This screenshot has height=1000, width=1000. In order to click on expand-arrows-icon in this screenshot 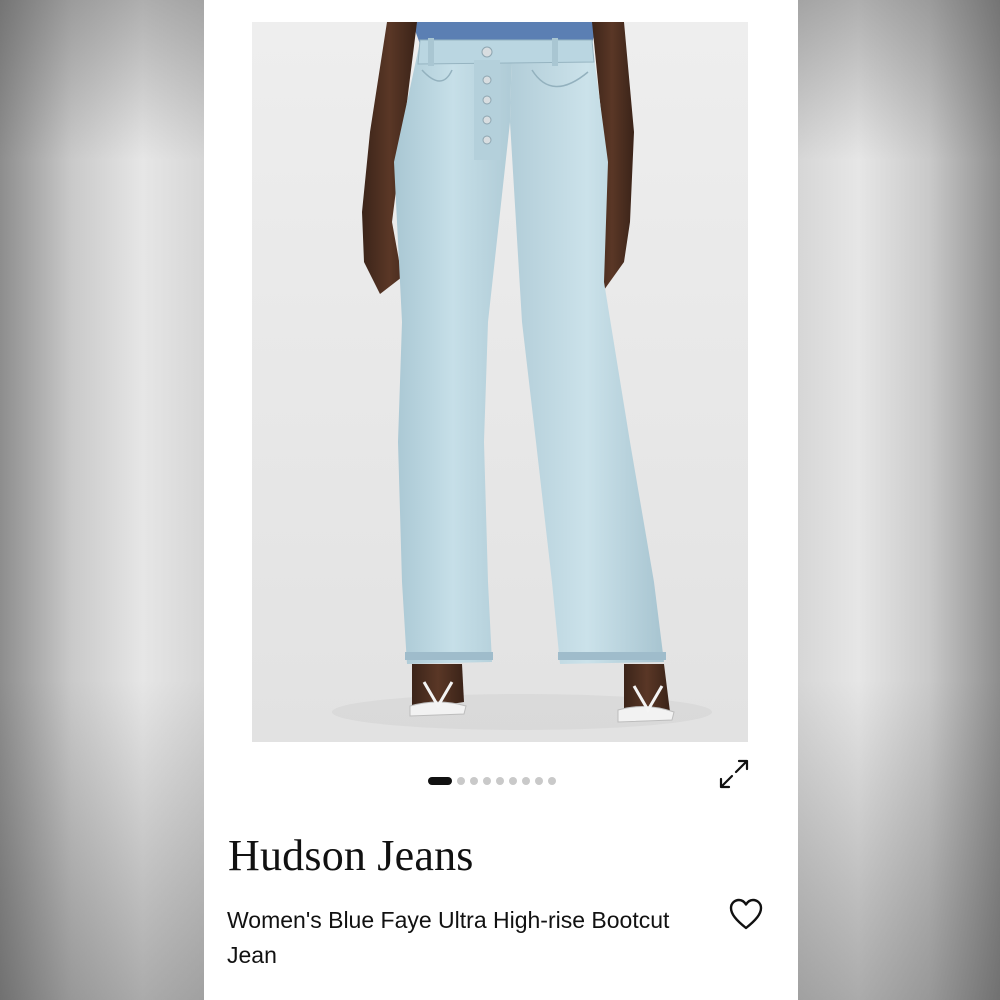, I will do `click(734, 774)`.